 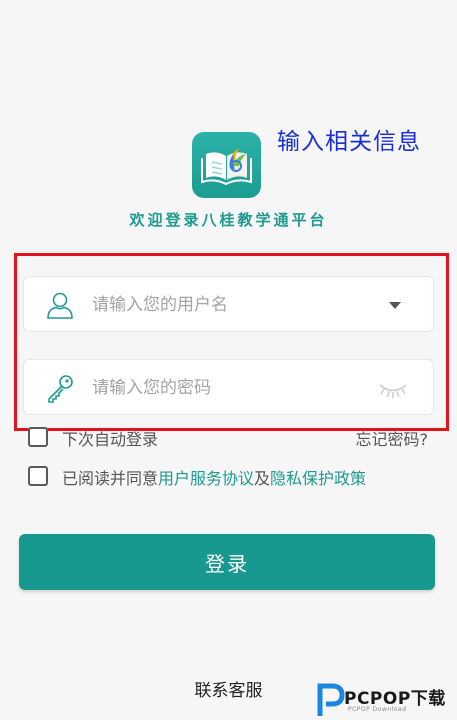 What do you see at coordinates (377, 709) in the screenshot?
I see `watermark-sub: PCPOP Download` at bounding box center [377, 709].